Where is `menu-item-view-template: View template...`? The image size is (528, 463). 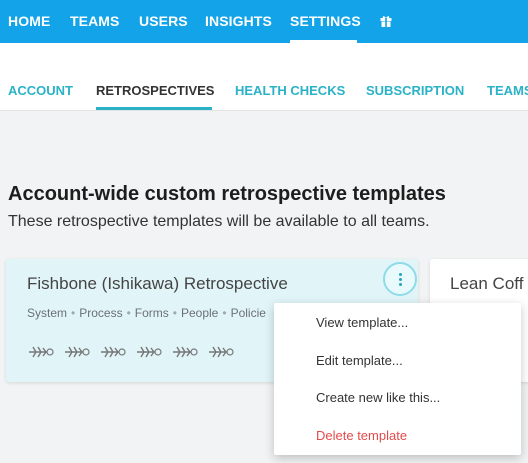 menu-item-view-template: View template... is located at coordinates (362, 322).